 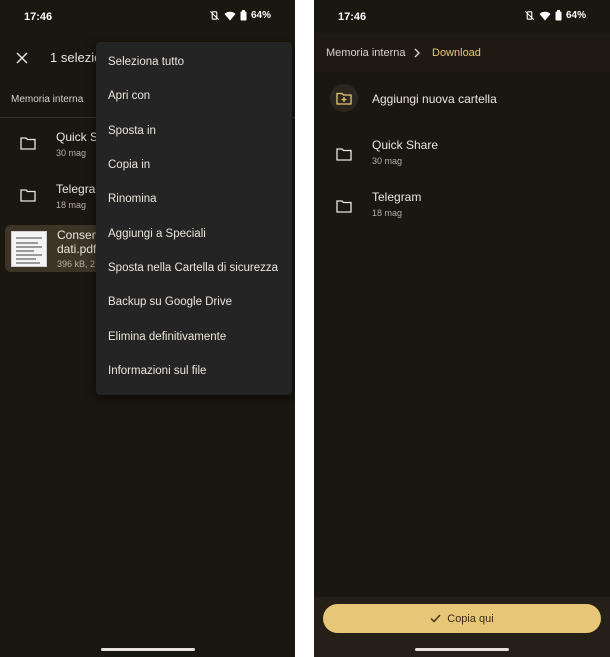 I want to click on new-folder-icon-wrap, so click(x=344, y=98).